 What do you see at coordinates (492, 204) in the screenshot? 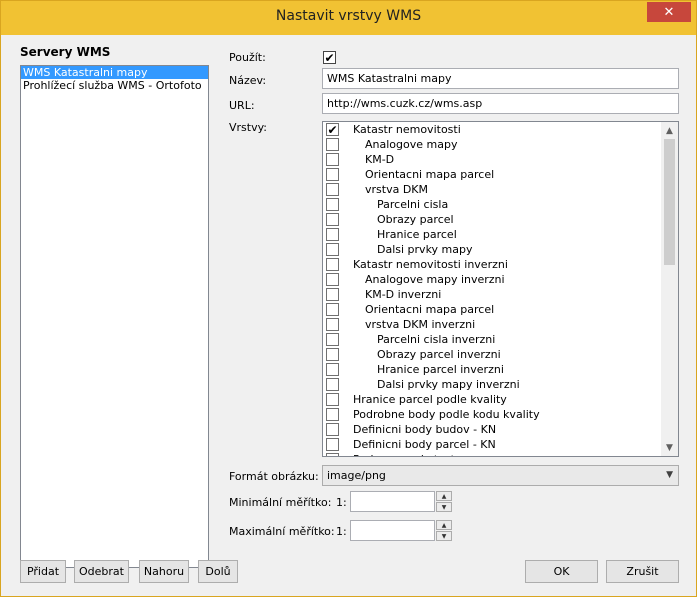
I see `layer-row: Parcelni cisla` at bounding box center [492, 204].